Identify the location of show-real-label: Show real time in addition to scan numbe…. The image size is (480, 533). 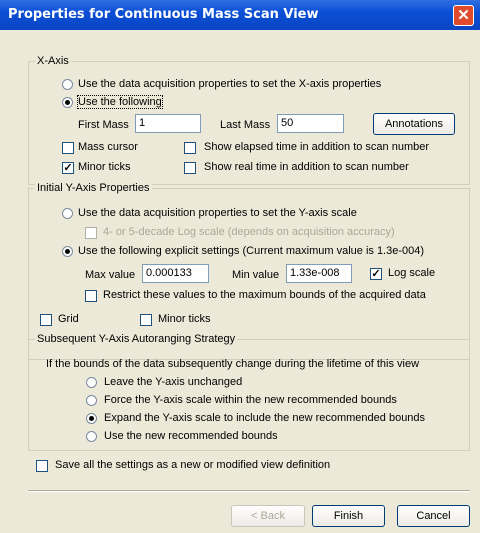
(306, 167).